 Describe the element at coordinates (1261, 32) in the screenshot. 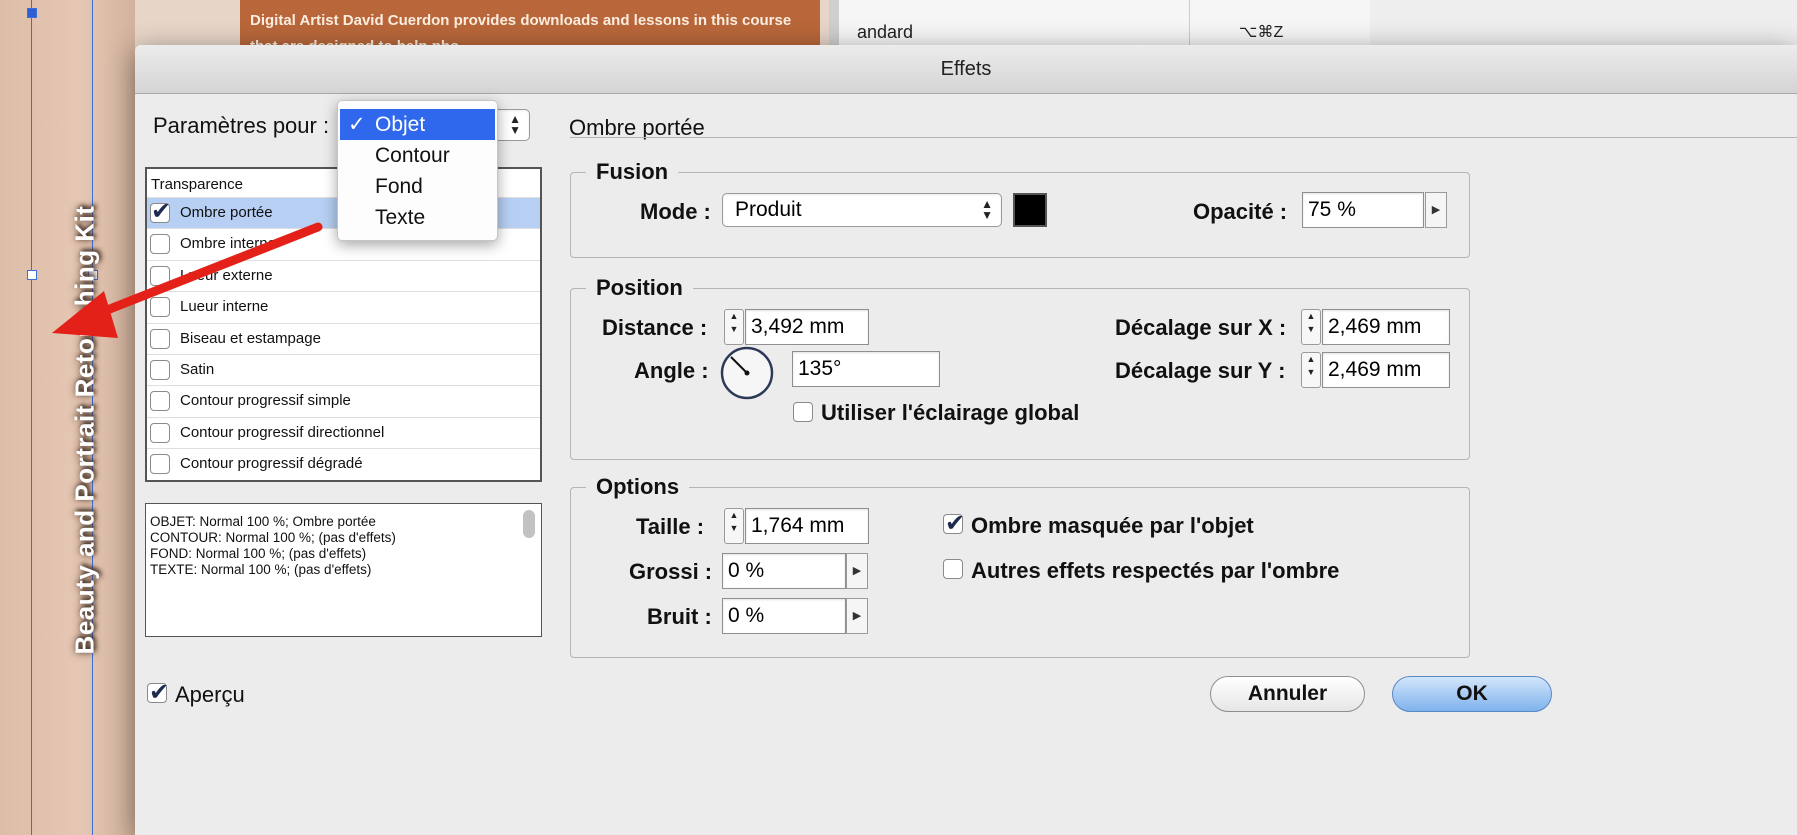

I see `background-menu-shortcut: ⌥⌘Z` at that location.